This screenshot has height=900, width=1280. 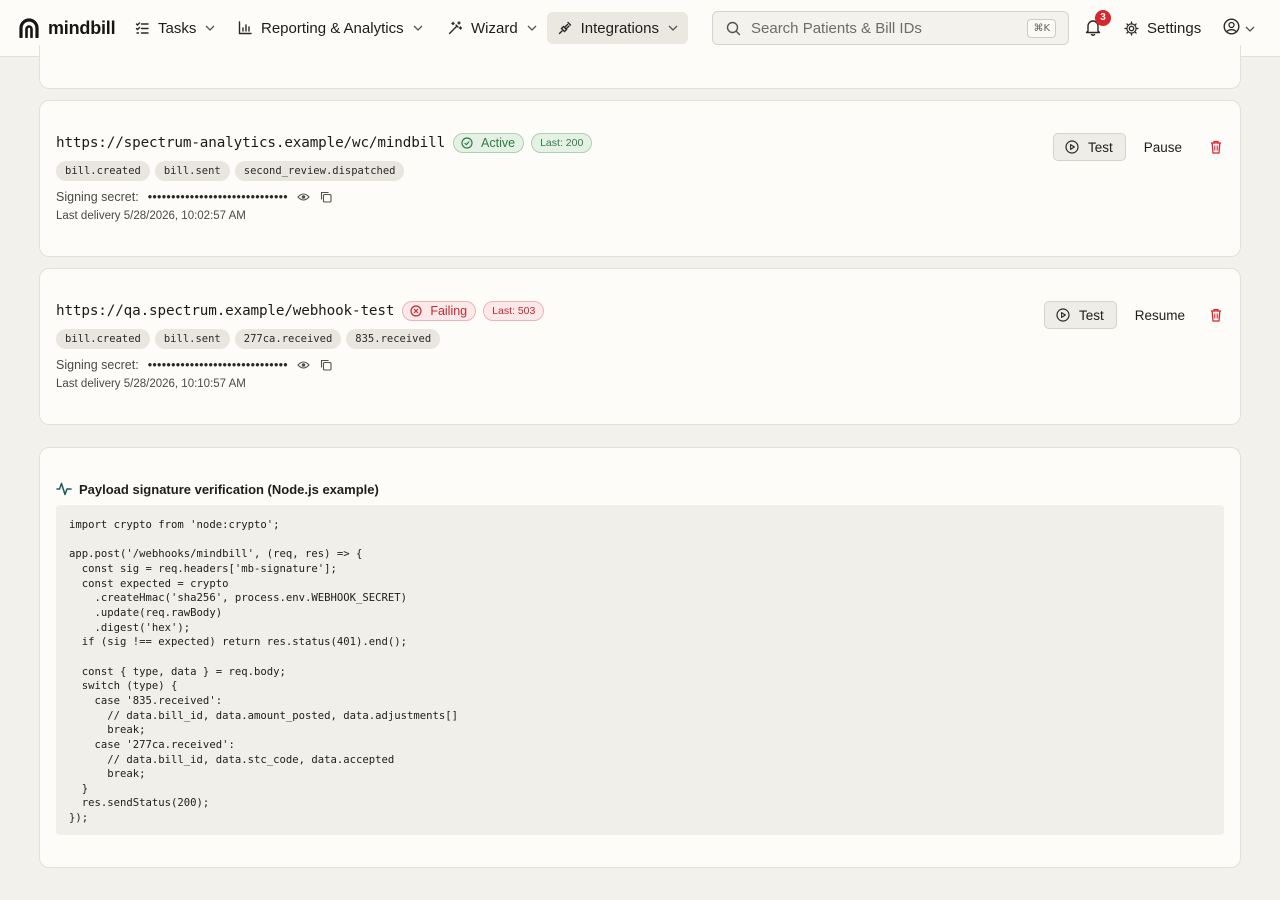 What do you see at coordinates (142, 28) in the screenshot?
I see `tasks-list-icon` at bounding box center [142, 28].